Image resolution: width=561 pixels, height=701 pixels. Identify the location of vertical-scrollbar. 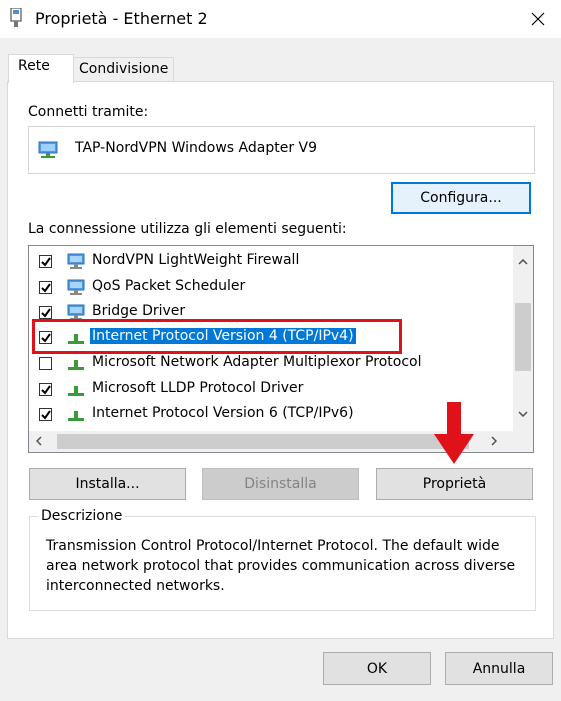
(523, 338).